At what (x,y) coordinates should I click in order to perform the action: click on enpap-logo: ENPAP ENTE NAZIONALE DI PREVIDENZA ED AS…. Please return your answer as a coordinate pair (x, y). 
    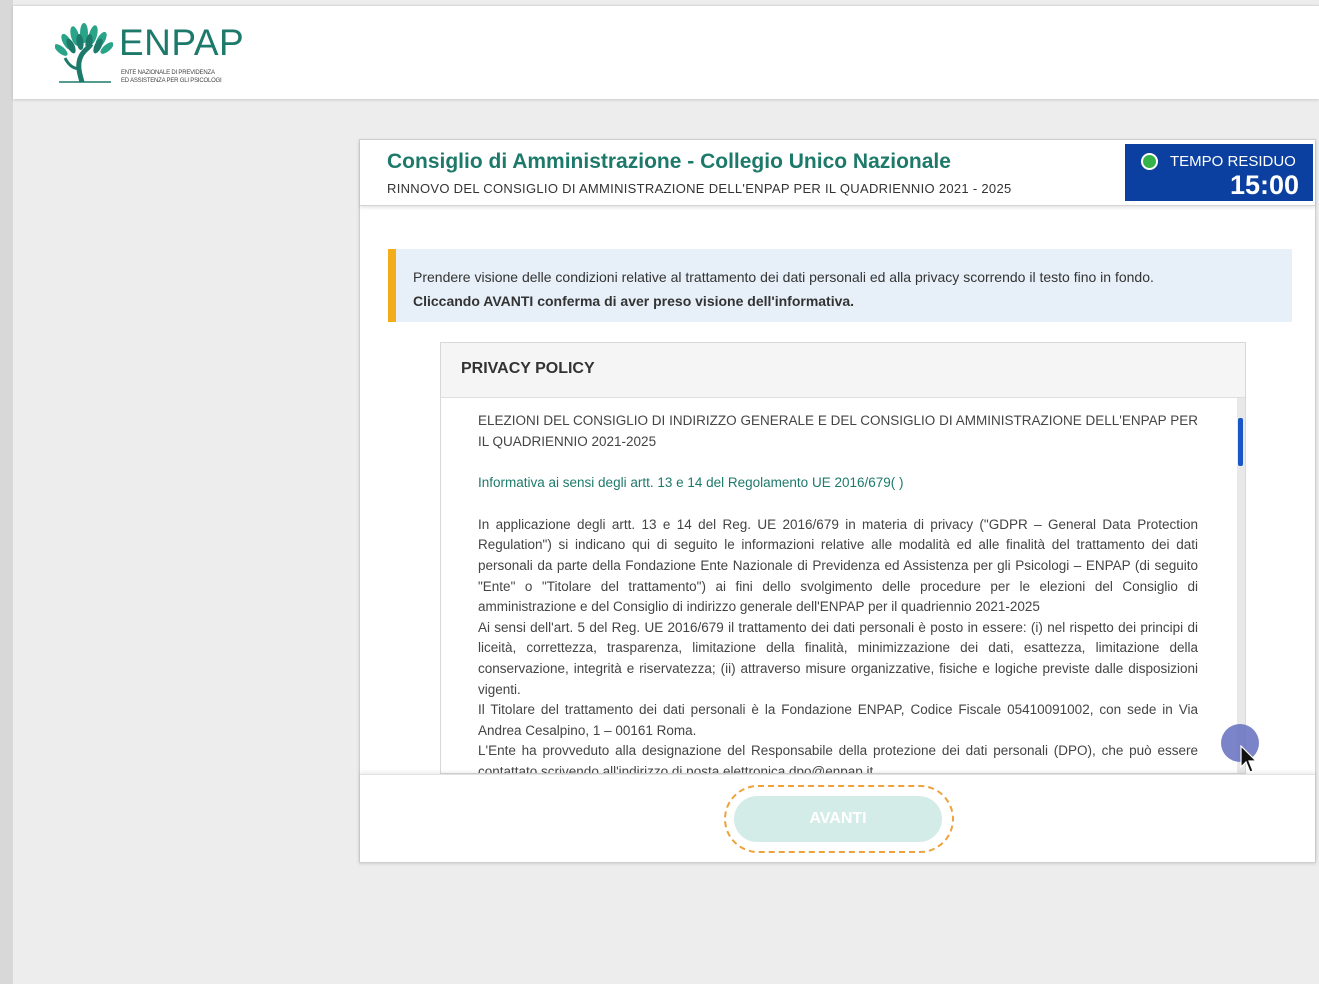
    Looking at the image, I should click on (155, 57).